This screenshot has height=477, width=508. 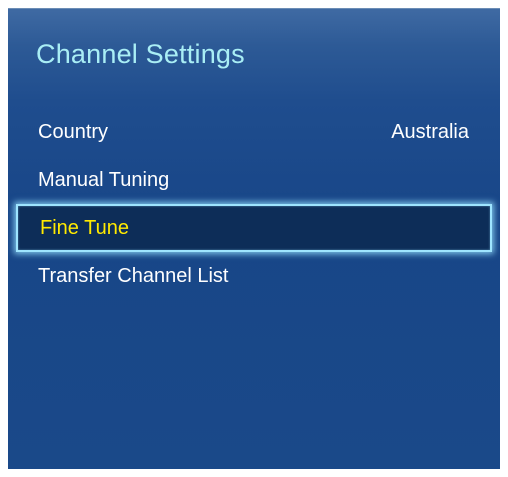 What do you see at coordinates (254, 276) in the screenshot?
I see `menu-item-transfer-channel-list: Transfer Channel List` at bounding box center [254, 276].